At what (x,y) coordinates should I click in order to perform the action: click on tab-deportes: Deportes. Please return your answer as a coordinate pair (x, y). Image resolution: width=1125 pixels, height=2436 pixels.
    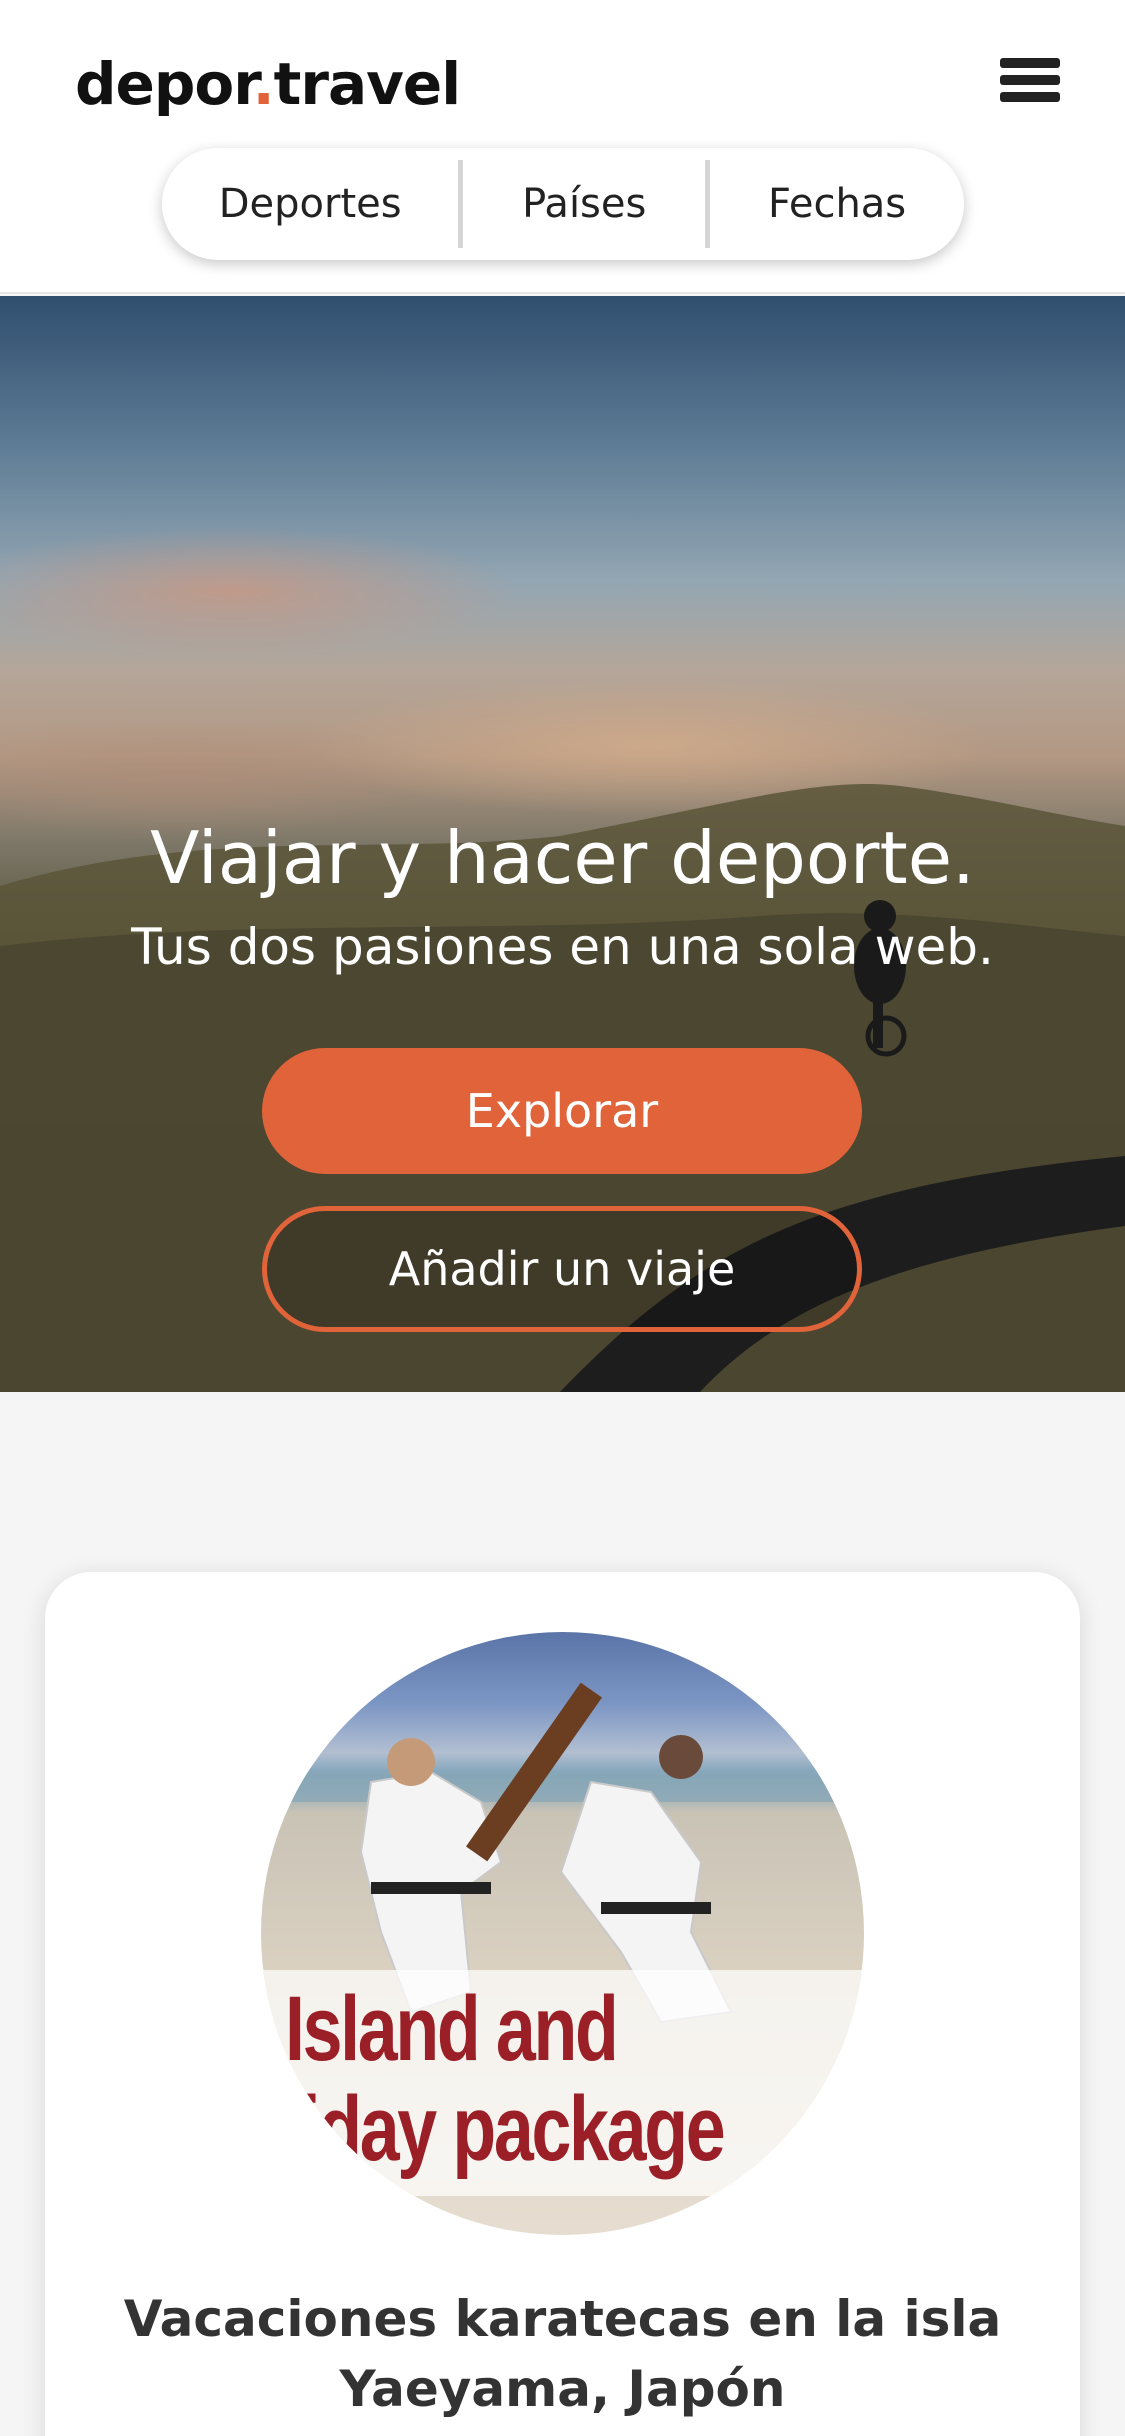
    Looking at the image, I should click on (310, 204).